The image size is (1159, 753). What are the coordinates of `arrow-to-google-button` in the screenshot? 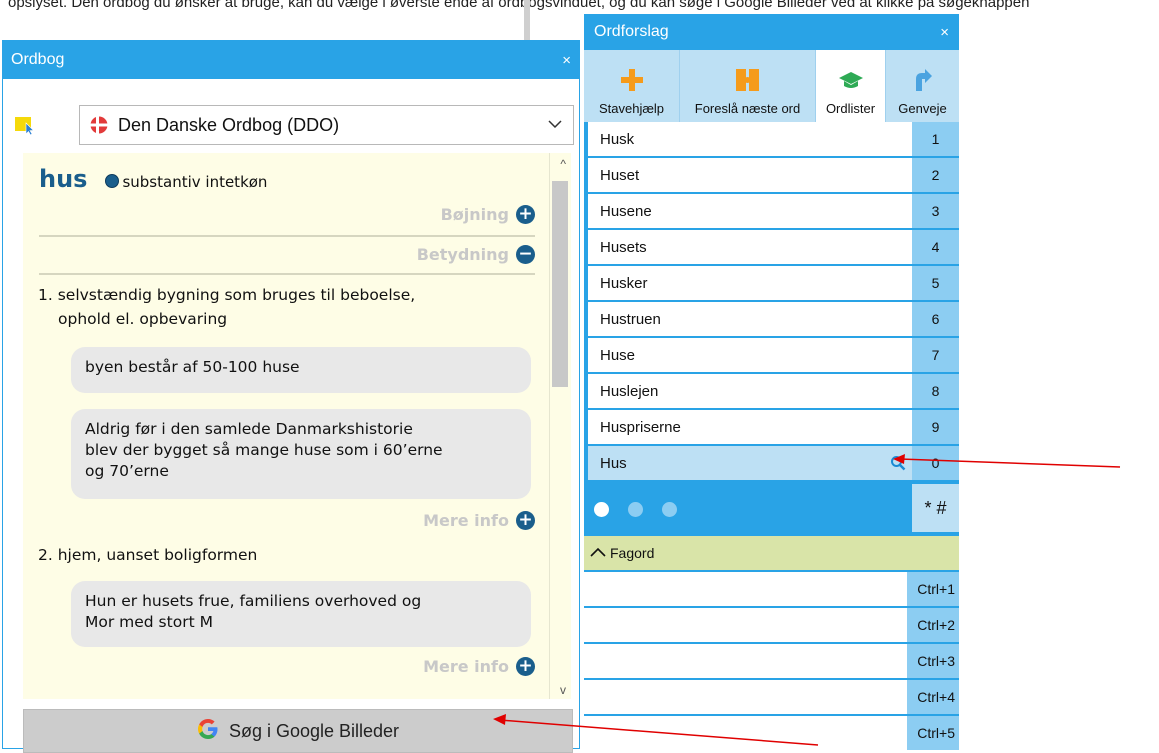 It's located at (659, 732).